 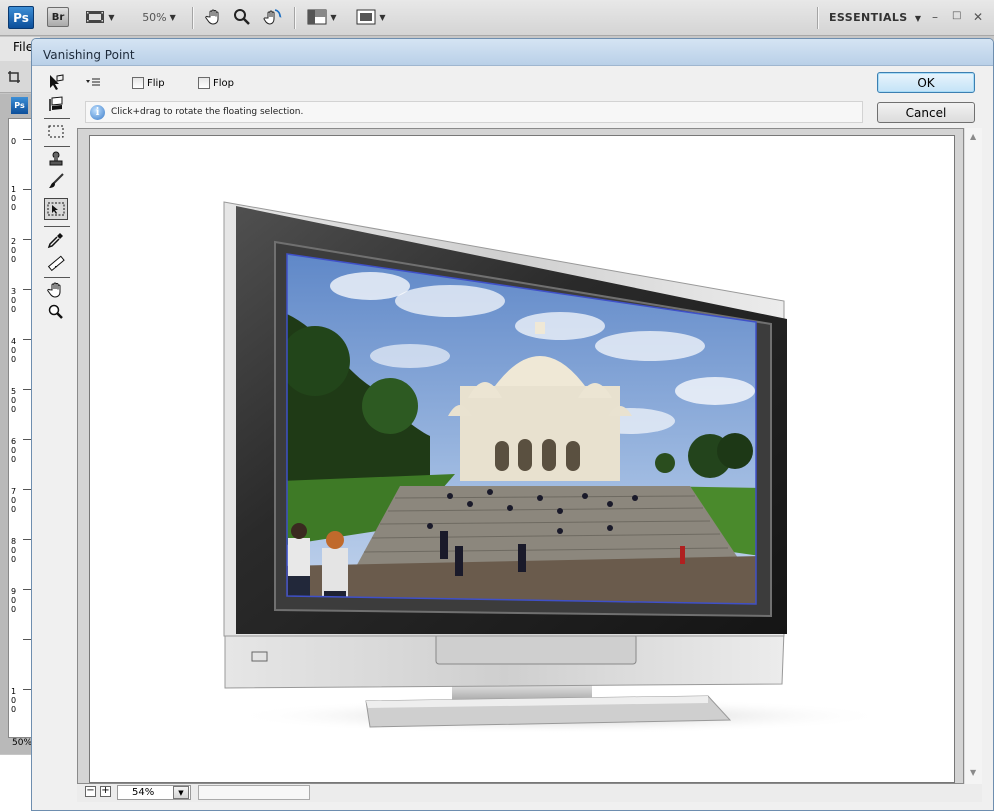 What do you see at coordinates (254, 792) in the screenshot?
I see `horizontal-scrollbar` at bounding box center [254, 792].